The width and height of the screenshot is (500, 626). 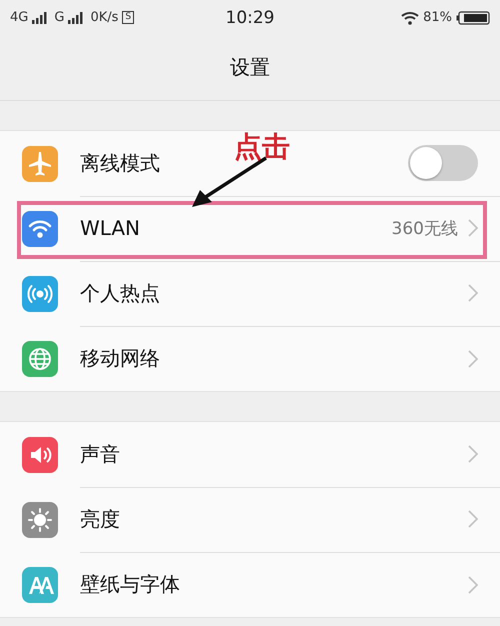 I want to click on network-label: 4G, so click(x=19, y=17).